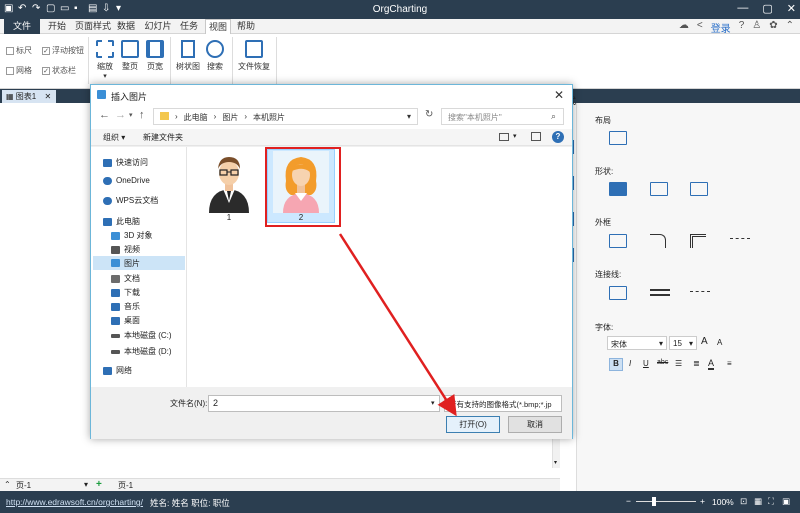  I want to click on breadcrumb-this-pc: 此电脑, so click(196, 117).